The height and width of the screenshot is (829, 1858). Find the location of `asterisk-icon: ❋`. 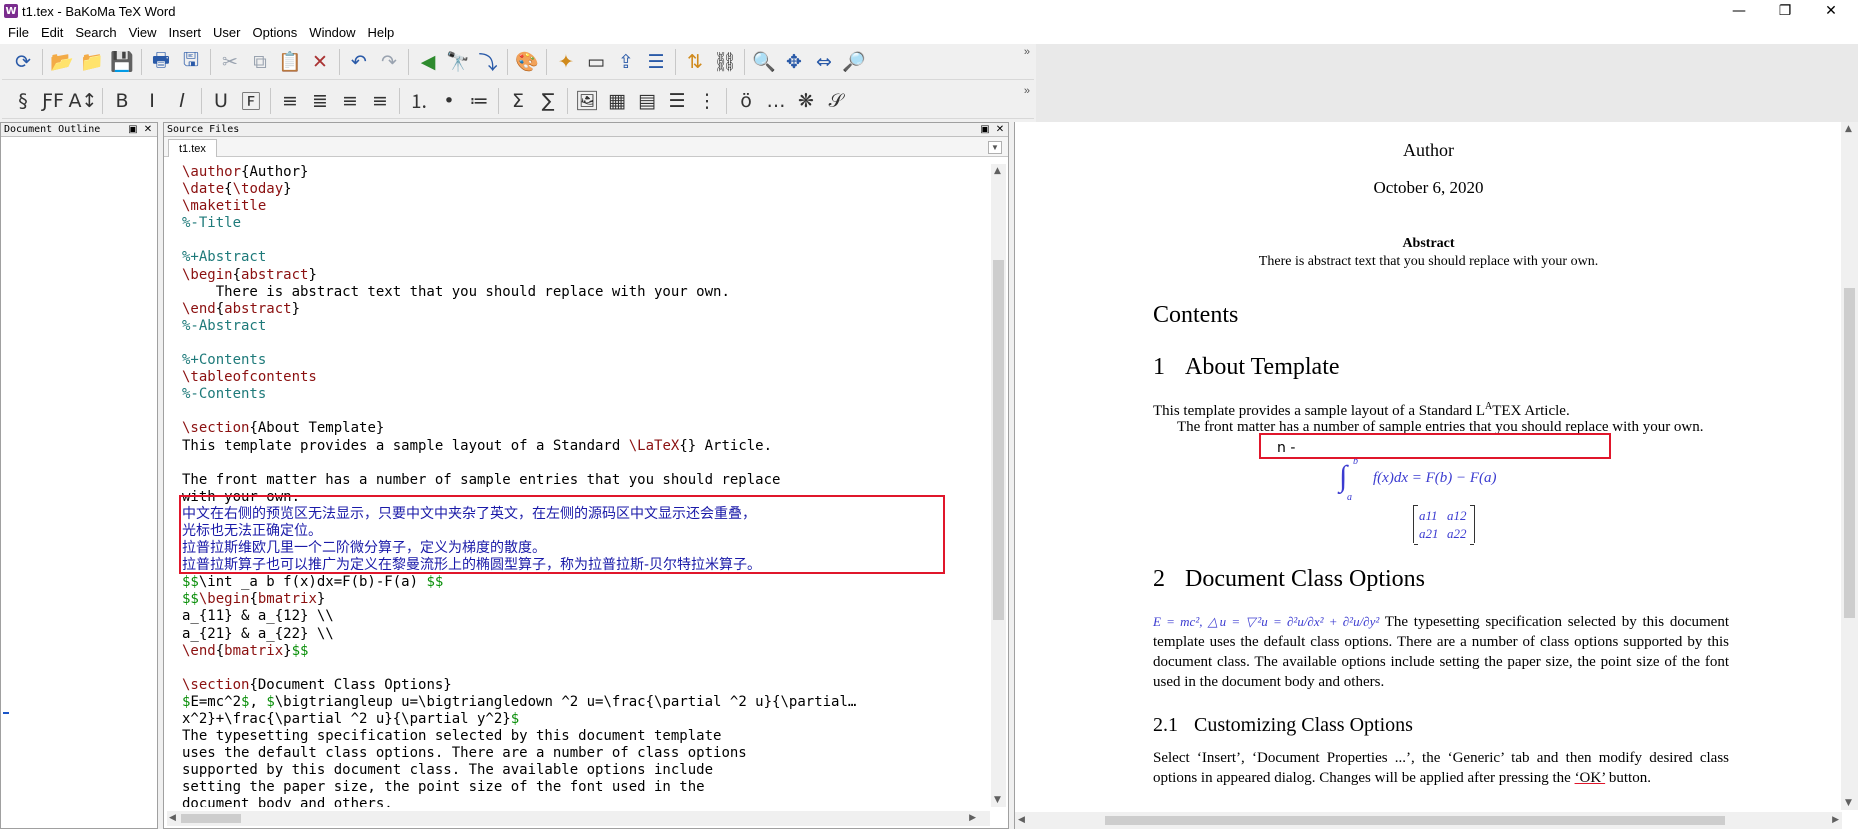

asterisk-icon: ❋ is located at coordinates (806, 101).